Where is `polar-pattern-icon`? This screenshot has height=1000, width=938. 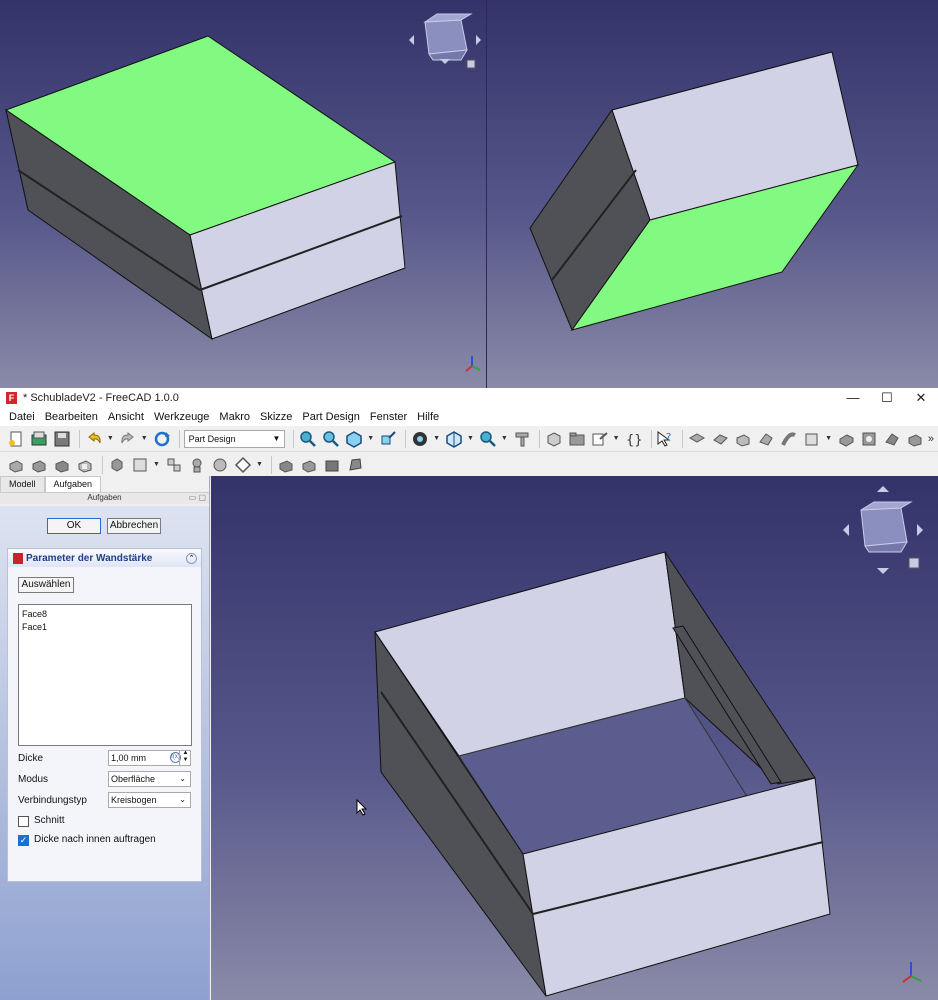
polar-pattern-icon is located at coordinates (197, 465).